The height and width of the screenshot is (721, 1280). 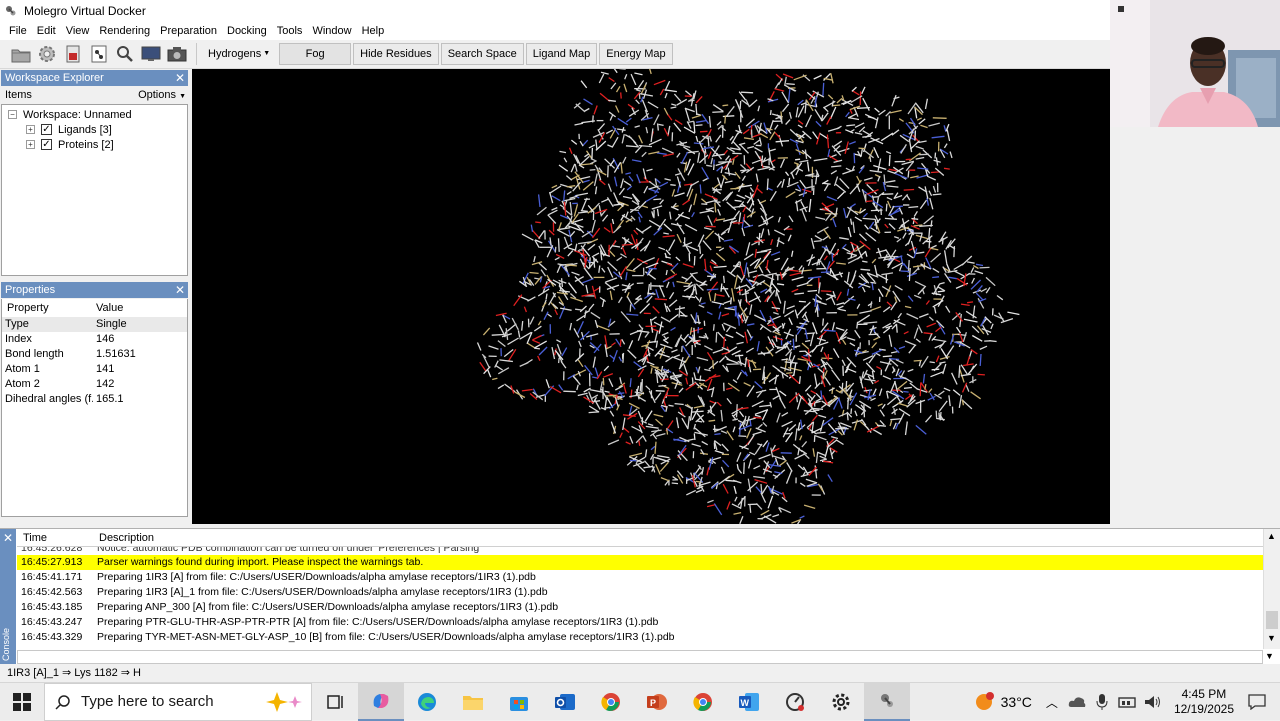 What do you see at coordinates (1052, 702) in the screenshot?
I see `chevron-up-icon: ︿` at bounding box center [1052, 702].